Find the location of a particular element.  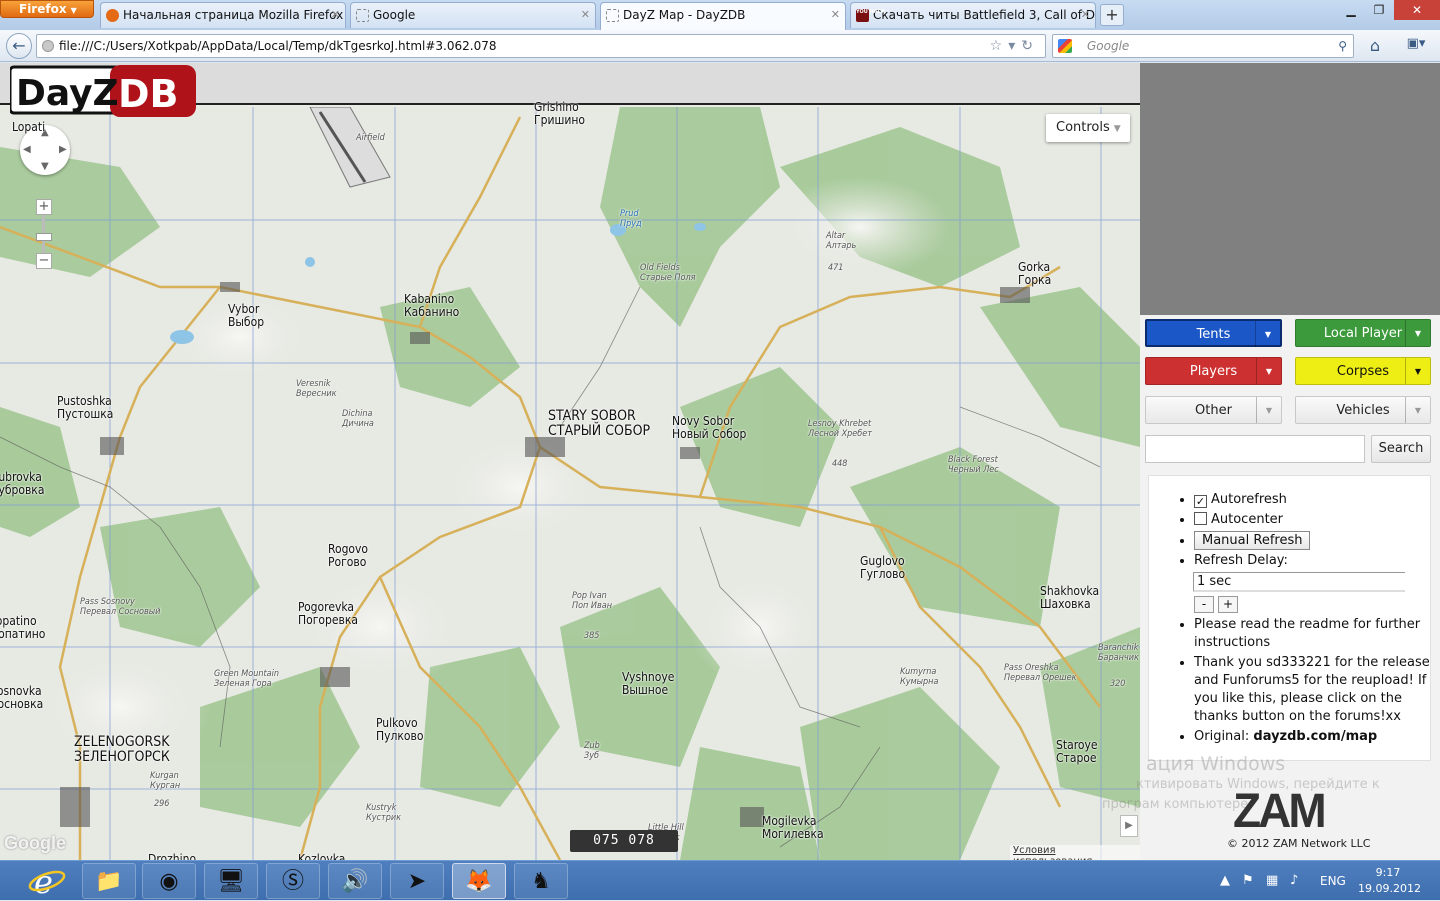

back-button: ← is located at coordinates (19, 46).